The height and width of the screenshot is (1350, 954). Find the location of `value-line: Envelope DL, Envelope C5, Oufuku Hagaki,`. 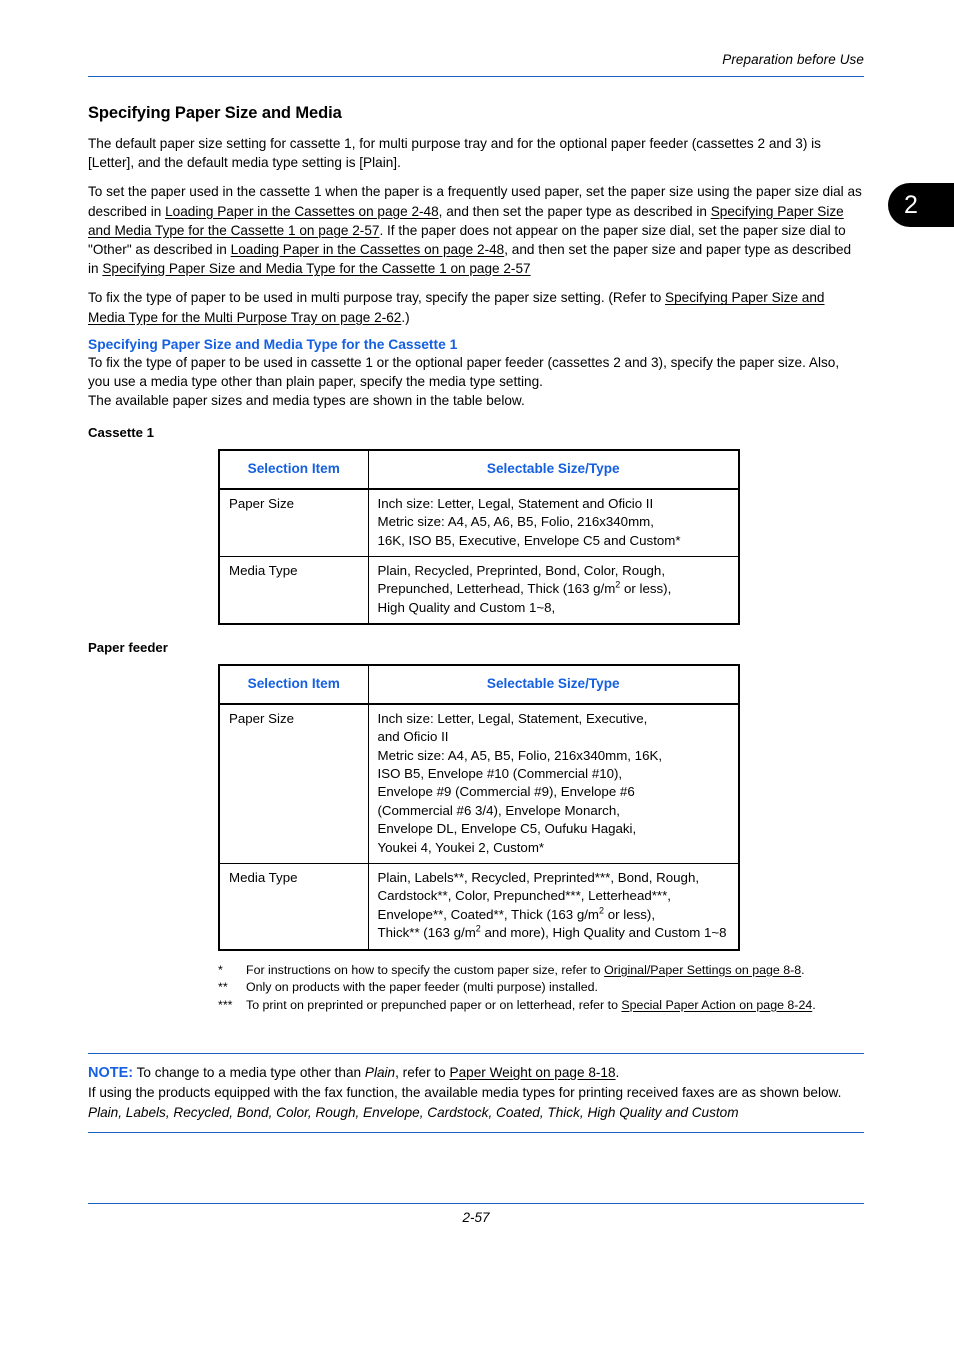

value-line: Envelope DL, Envelope C5, Oufuku Hagaki, is located at coordinates (507, 829).